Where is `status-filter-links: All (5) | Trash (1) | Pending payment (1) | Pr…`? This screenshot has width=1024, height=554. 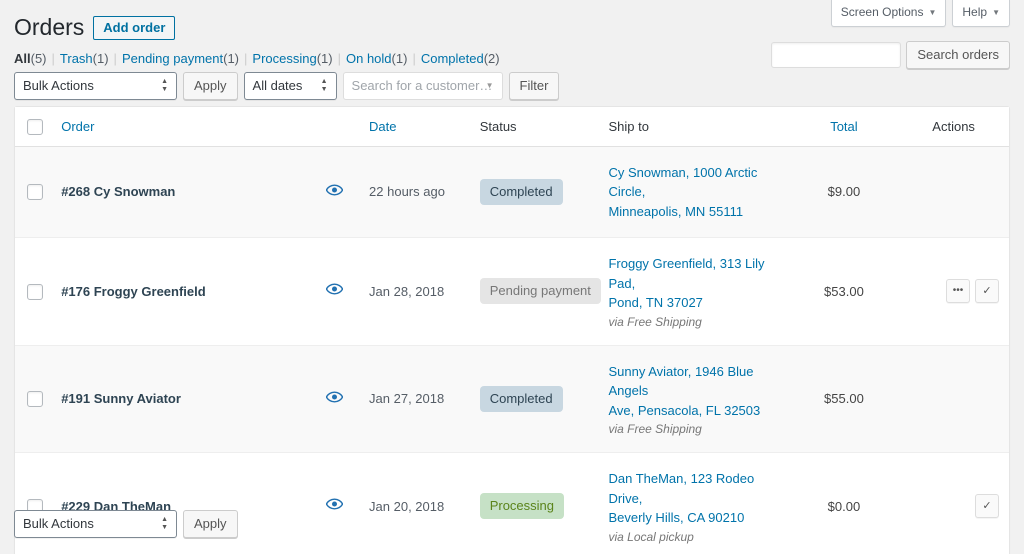
status-filter-links: All (5) | Trash (1) | Pending payment (1) | Pr… is located at coordinates (257, 58).